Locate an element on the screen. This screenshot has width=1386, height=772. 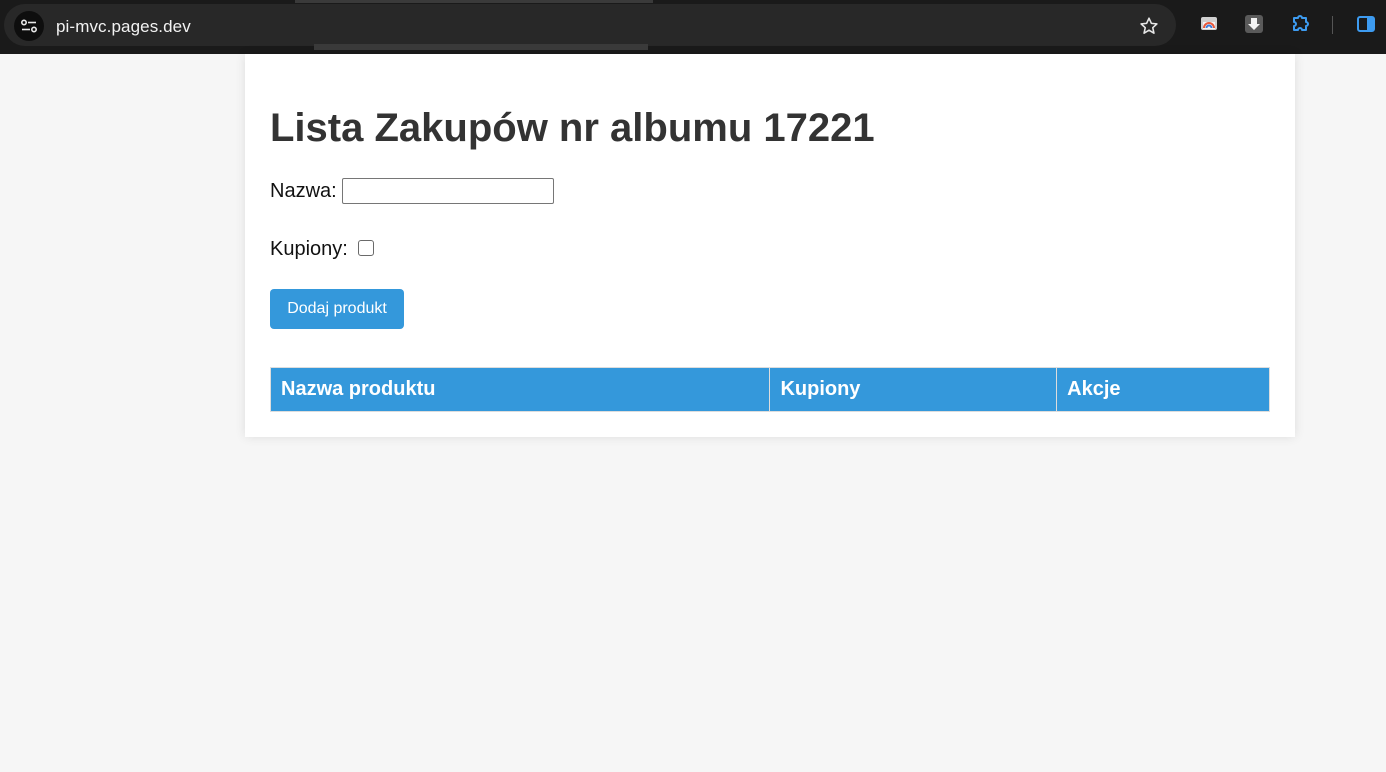
bought-checkbox is located at coordinates (365, 247).